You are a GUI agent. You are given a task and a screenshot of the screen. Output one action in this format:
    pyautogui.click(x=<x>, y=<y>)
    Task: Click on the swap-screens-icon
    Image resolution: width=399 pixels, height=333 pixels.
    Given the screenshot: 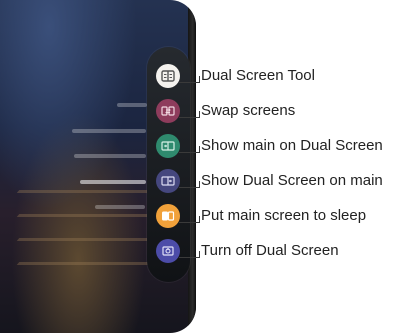 What is the action you would take?
    pyautogui.click(x=168, y=111)
    